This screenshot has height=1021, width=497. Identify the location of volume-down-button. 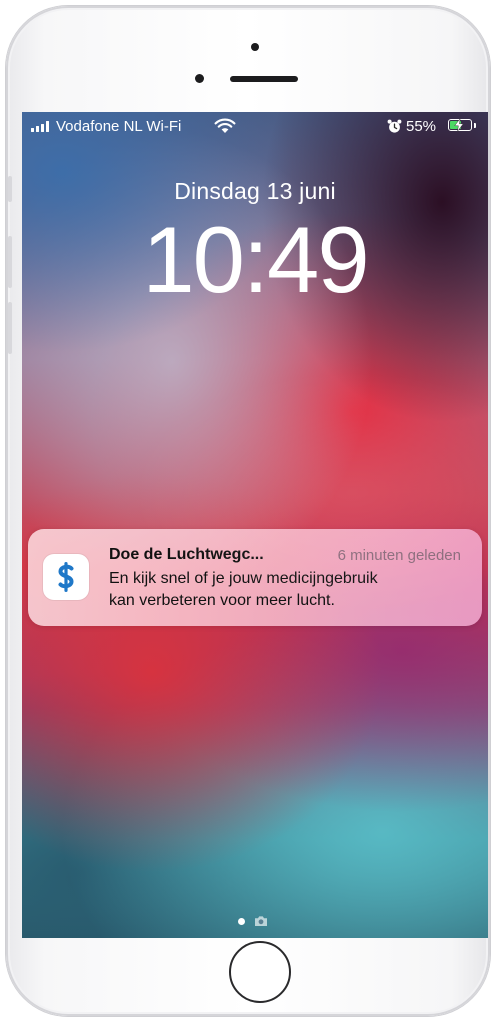
(10, 328).